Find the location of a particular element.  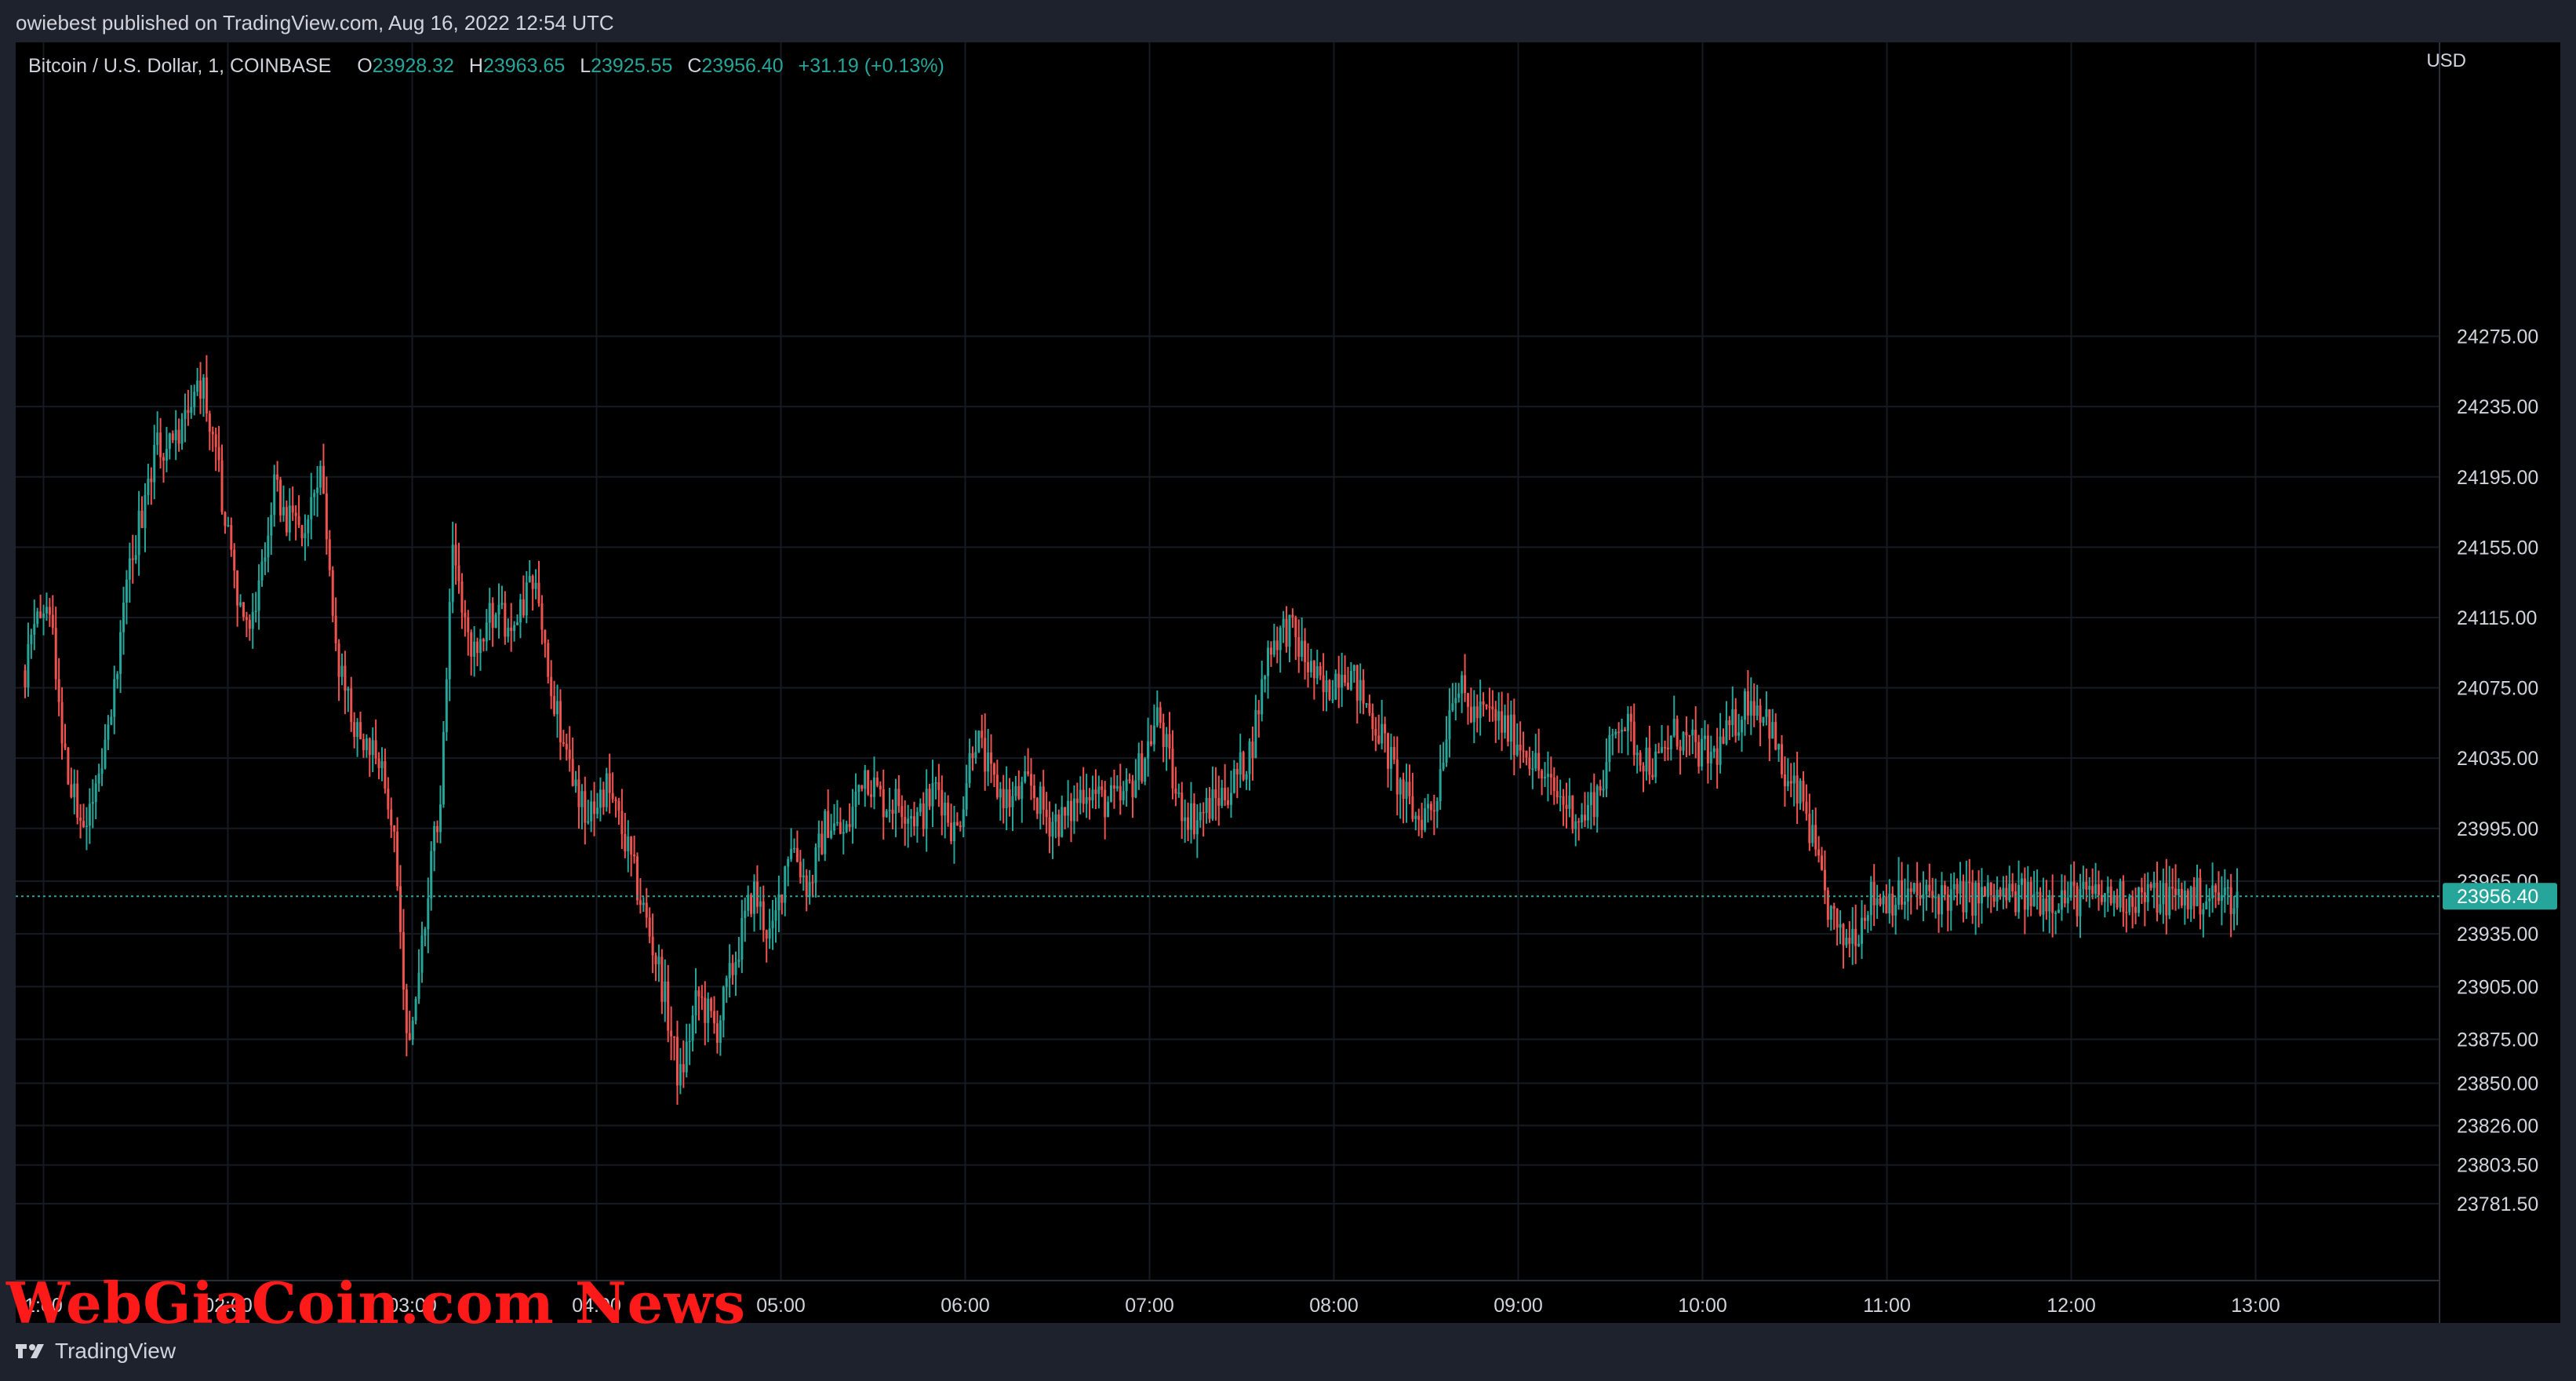

low-value: 23925.55 is located at coordinates (632, 66).